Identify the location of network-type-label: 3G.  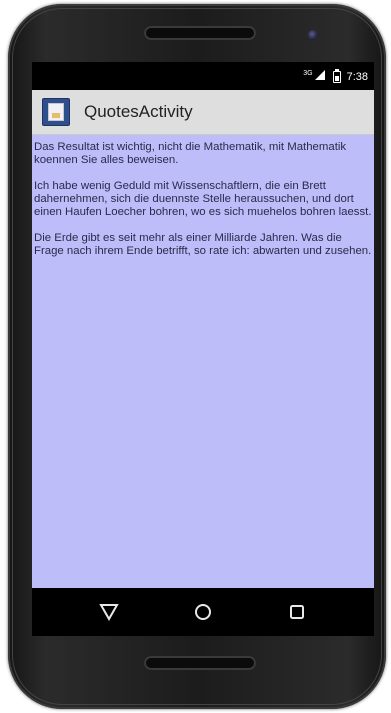
(308, 73).